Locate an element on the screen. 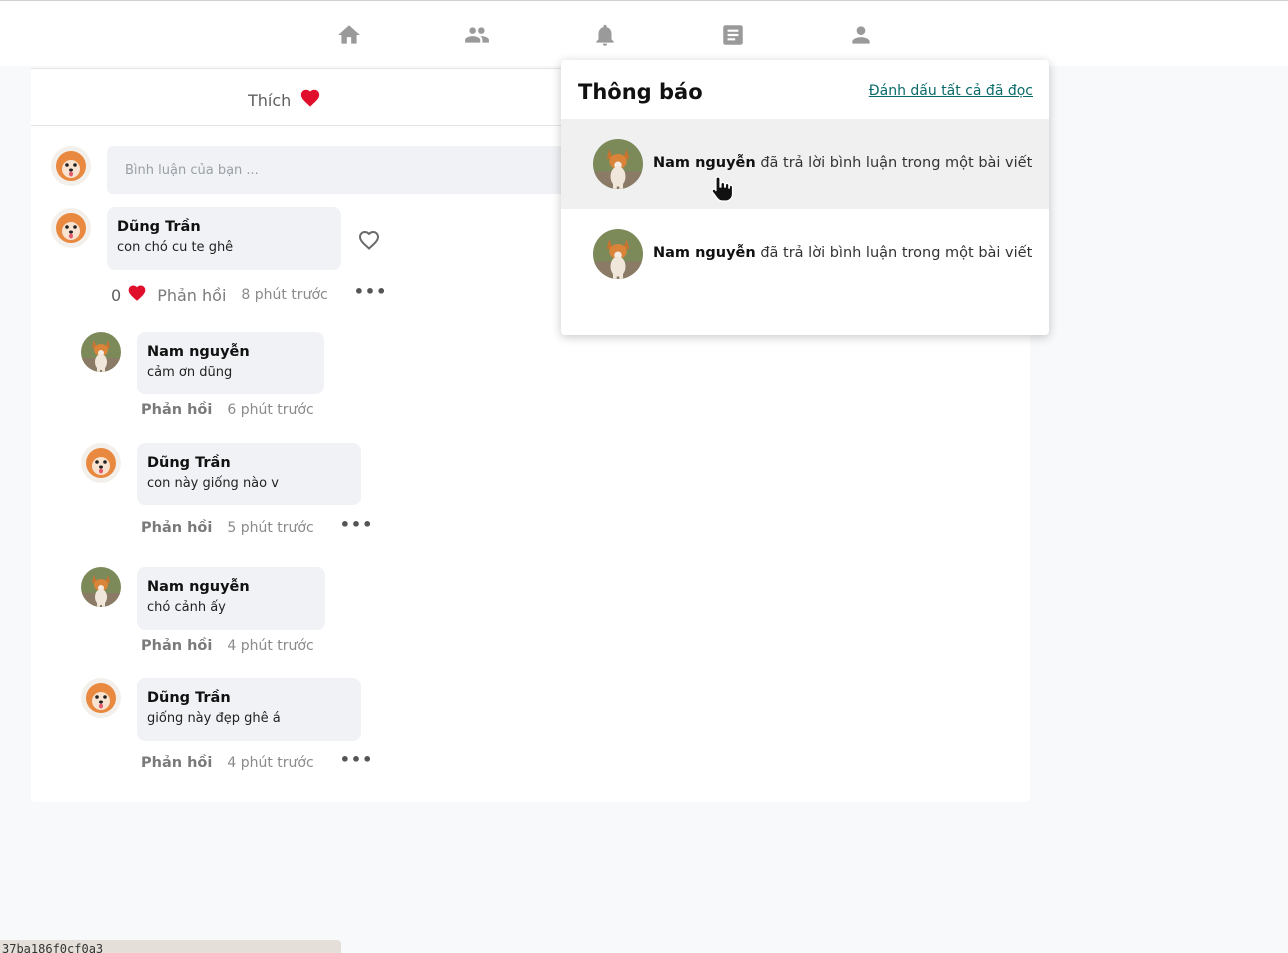 Image resolution: width=1288 pixels, height=953 pixels. reply-meta: Phản hồi 6 phút trước is located at coordinates (227, 410).